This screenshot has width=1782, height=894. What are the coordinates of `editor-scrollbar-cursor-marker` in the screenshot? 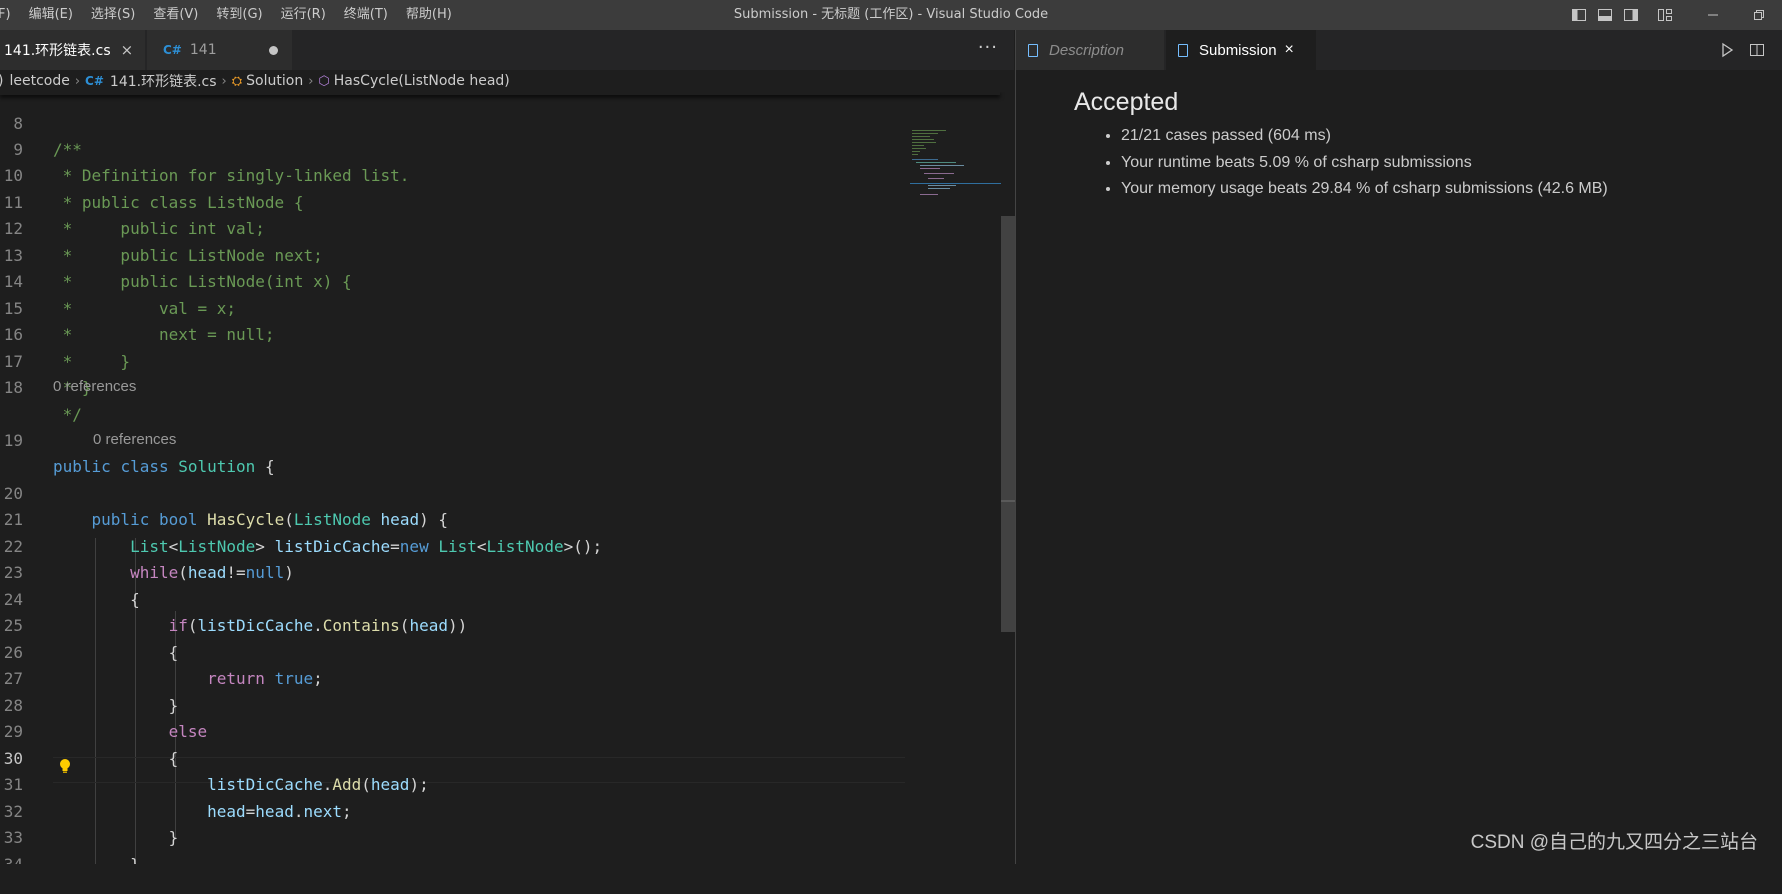 It's located at (1008, 501).